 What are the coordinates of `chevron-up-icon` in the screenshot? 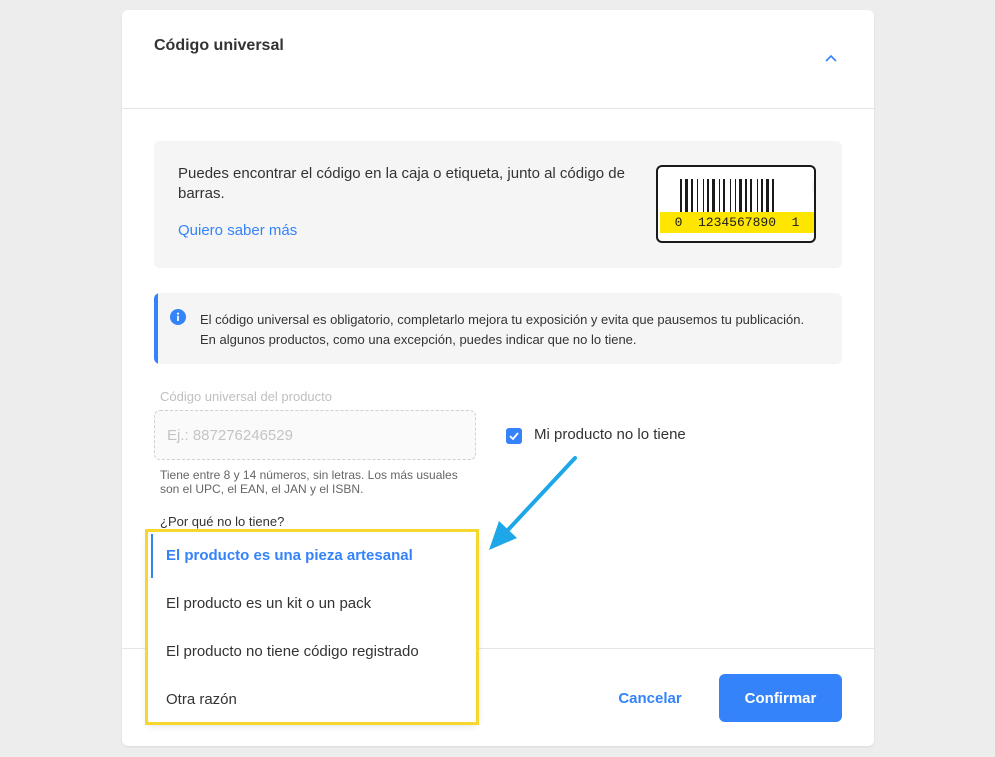 It's located at (831, 59).